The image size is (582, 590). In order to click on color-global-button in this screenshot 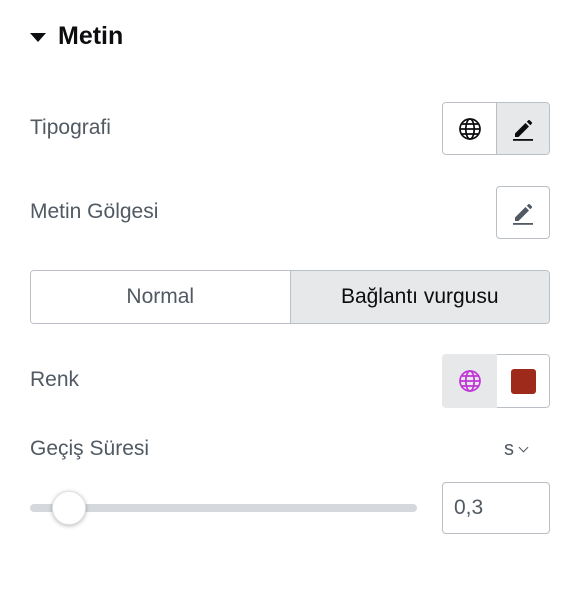, I will do `click(469, 381)`.